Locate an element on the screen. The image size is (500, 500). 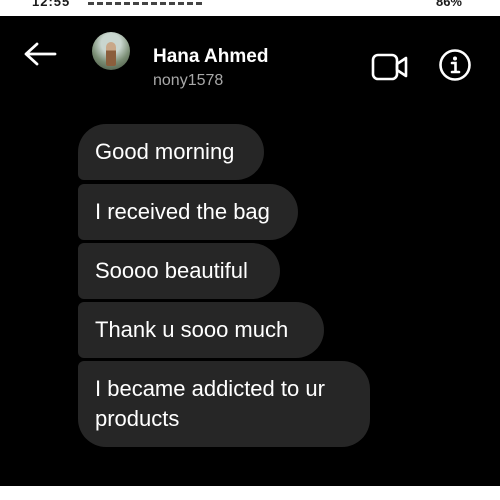
contact-username: nony1578 is located at coordinates (188, 80).